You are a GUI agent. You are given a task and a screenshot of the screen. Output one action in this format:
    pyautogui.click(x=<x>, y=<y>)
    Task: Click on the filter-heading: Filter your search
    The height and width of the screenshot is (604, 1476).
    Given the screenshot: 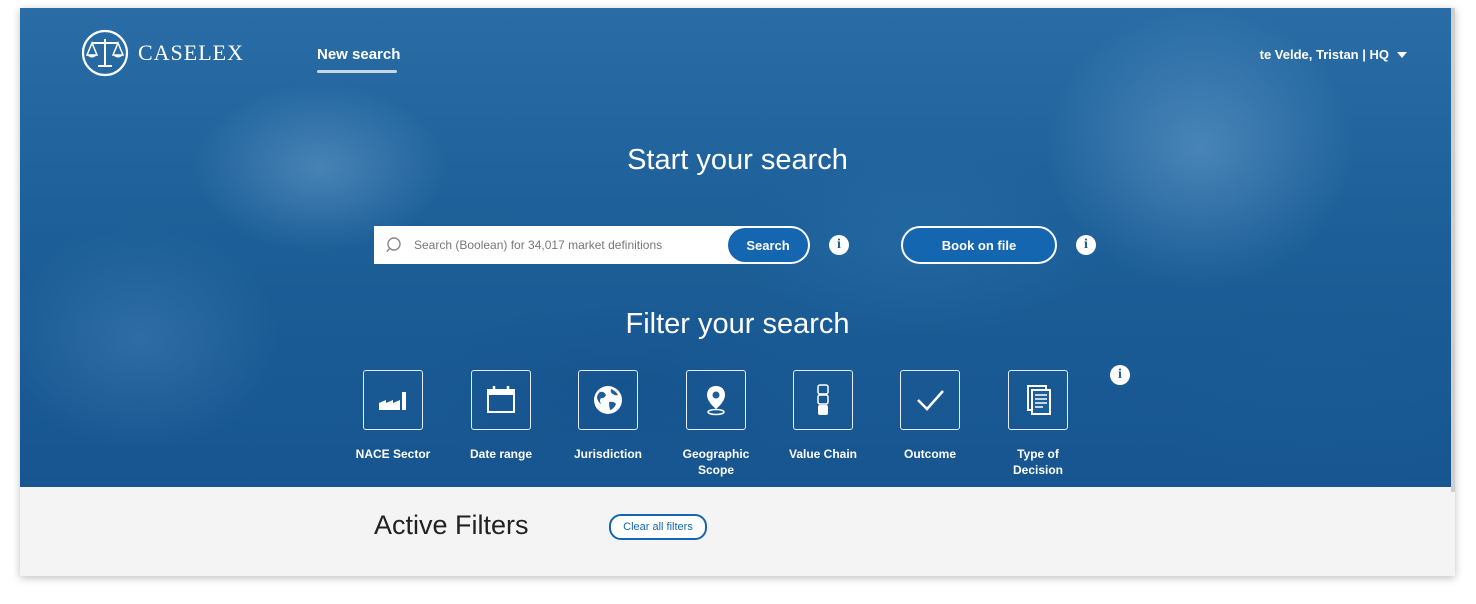 What is the action you would take?
    pyautogui.click(x=737, y=324)
    